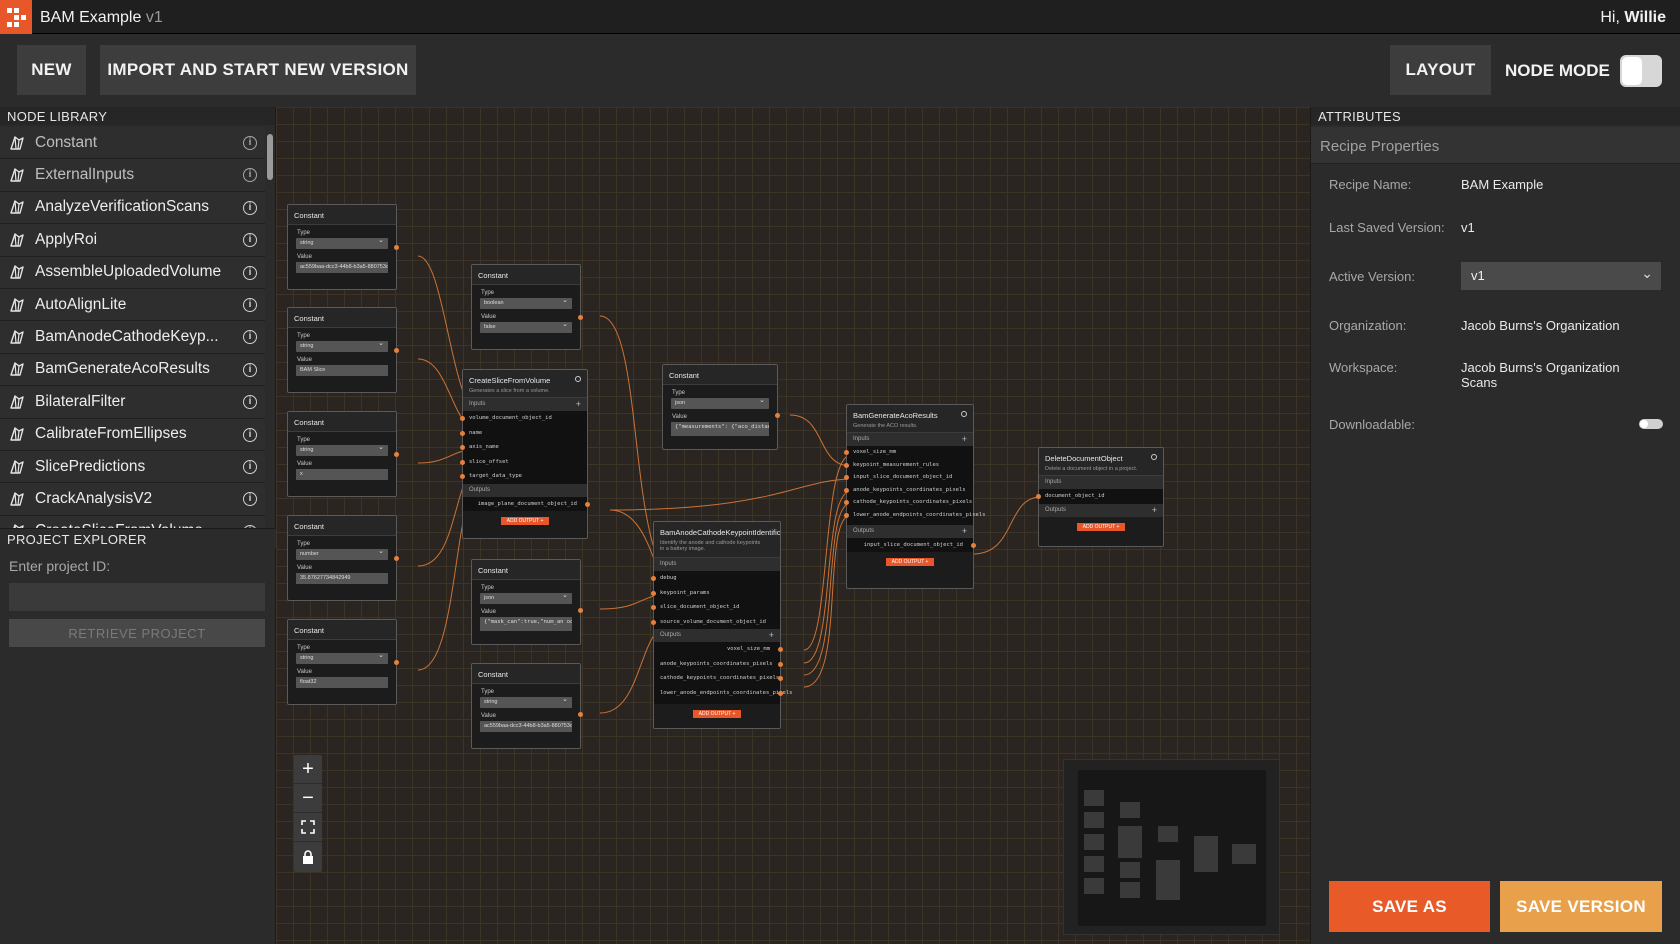 The width and height of the screenshot is (1680, 944). Describe the element at coordinates (908, 464) in the screenshot. I see `input-port: keypoint_measurement_rules` at that location.